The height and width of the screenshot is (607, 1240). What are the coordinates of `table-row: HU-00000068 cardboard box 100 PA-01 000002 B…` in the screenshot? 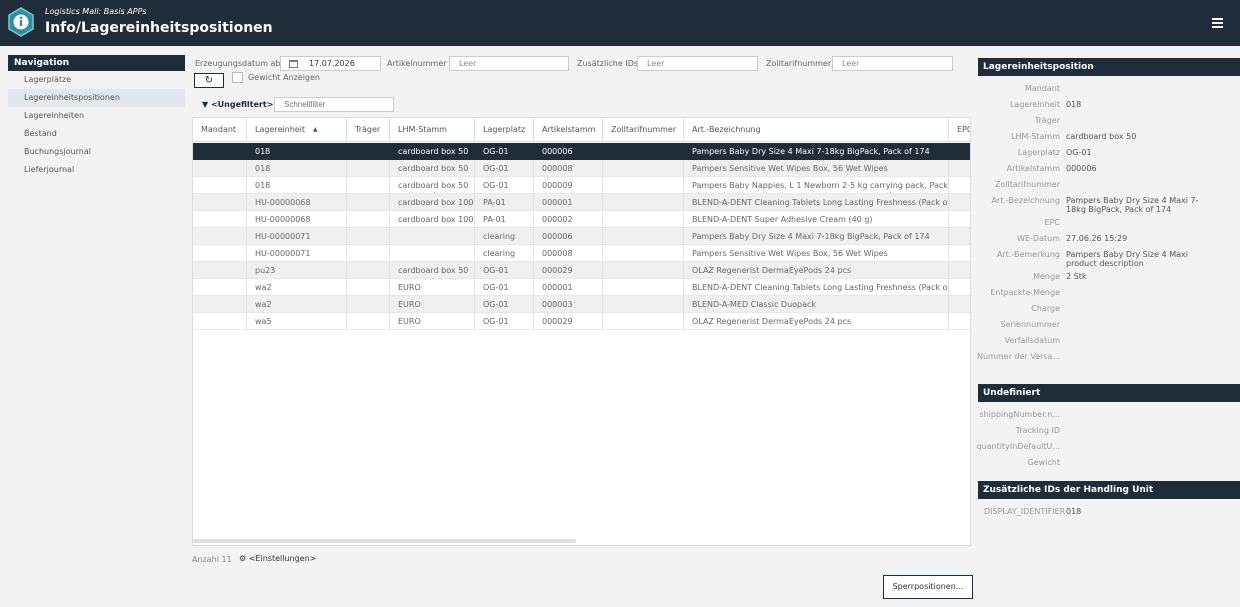 It's located at (581, 219).